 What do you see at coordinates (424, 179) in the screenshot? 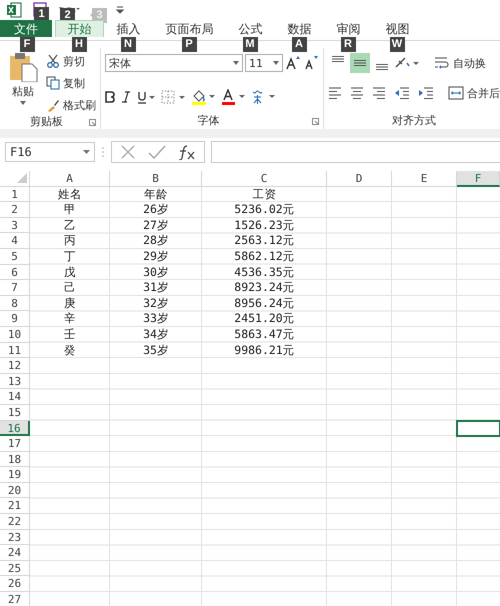
I see `column-header: E` at bounding box center [424, 179].